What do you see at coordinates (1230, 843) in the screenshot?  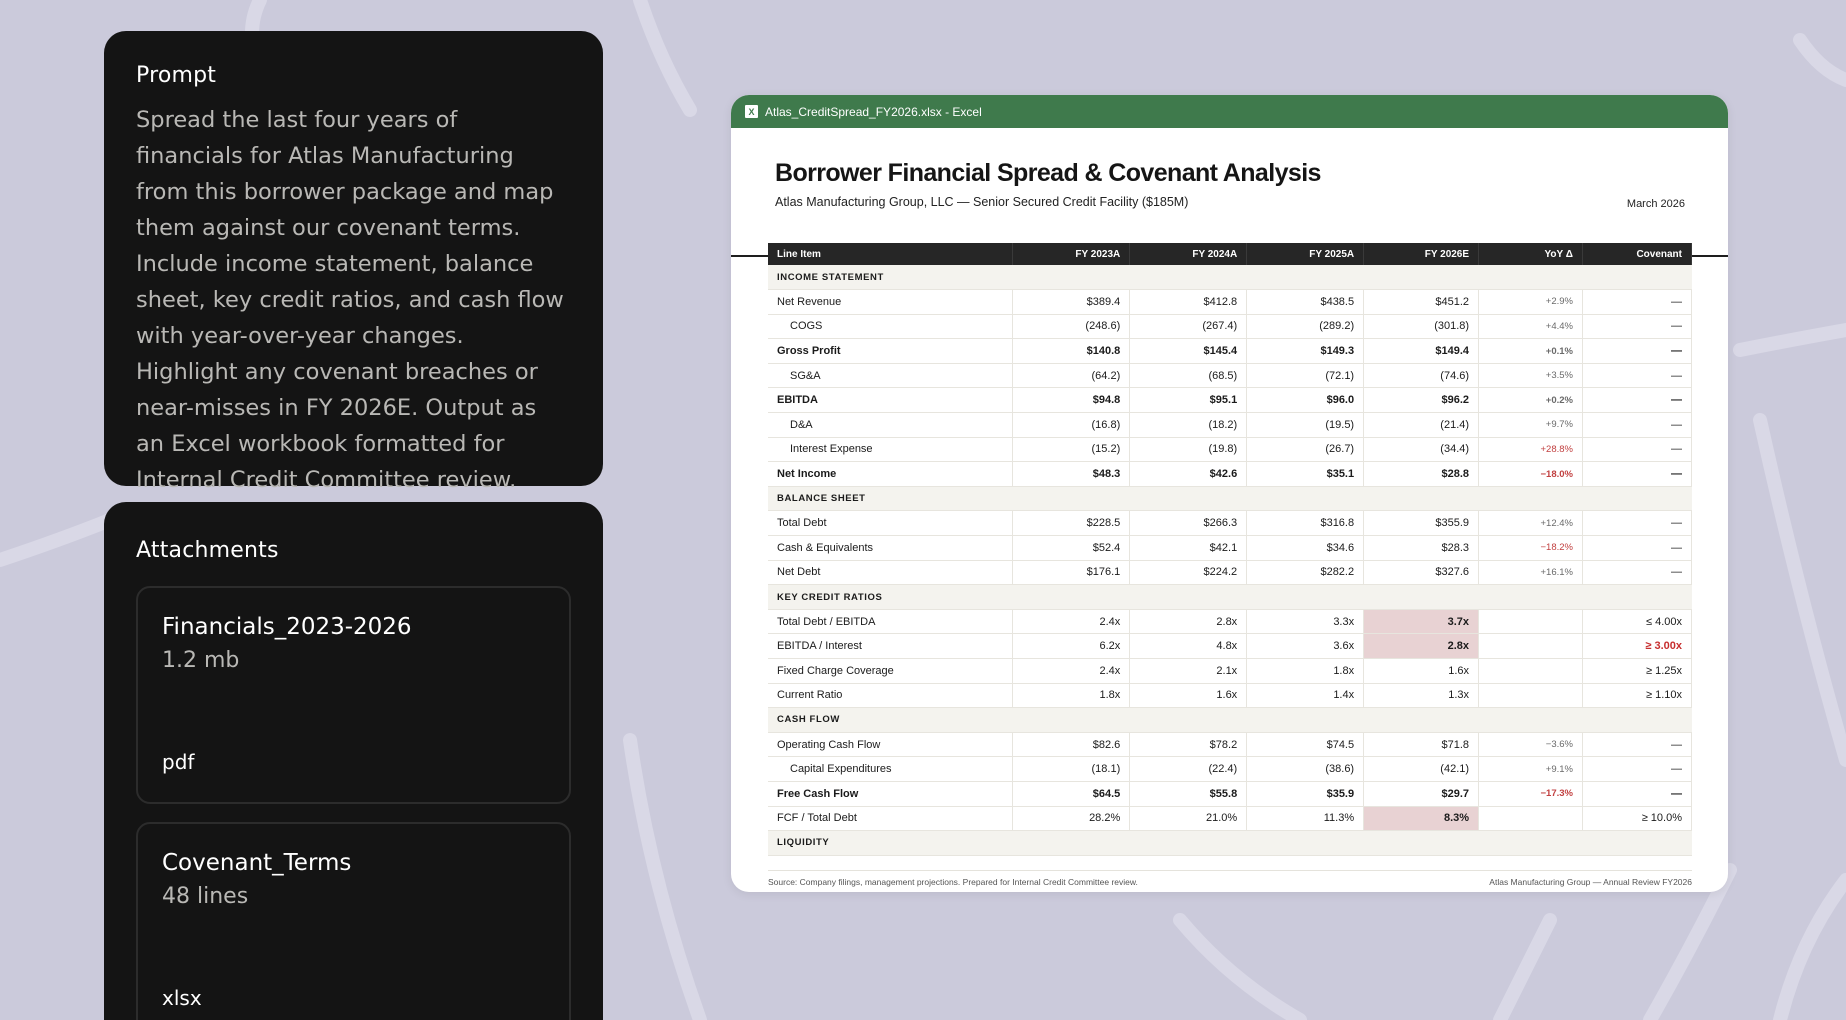 I see `section-label: LIQUIDITY` at bounding box center [1230, 843].